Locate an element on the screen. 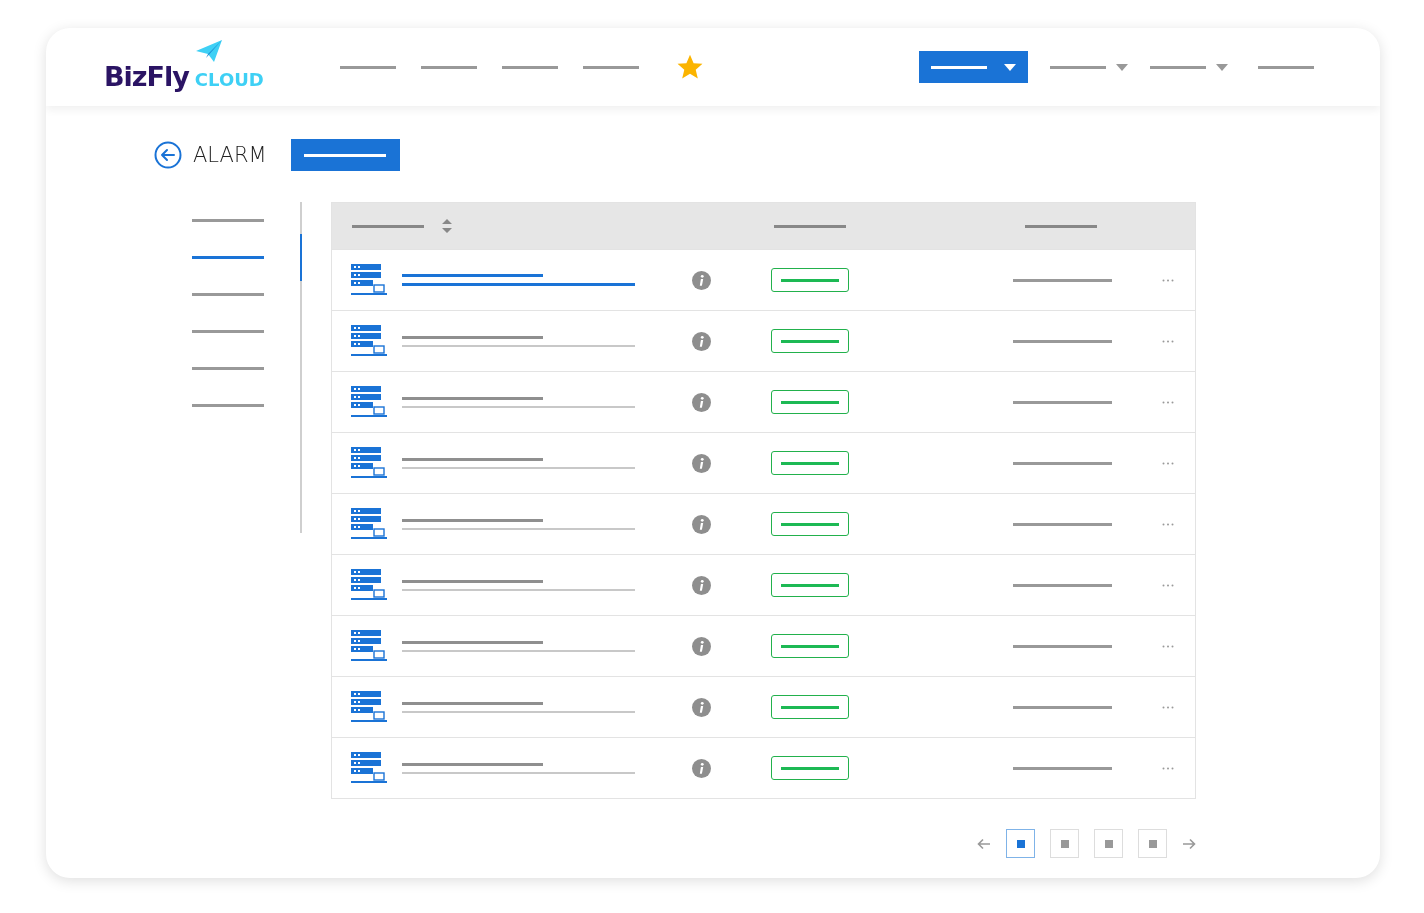 The height and width of the screenshot is (913, 1424). menu-dropdown is located at coordinates (973, 67).